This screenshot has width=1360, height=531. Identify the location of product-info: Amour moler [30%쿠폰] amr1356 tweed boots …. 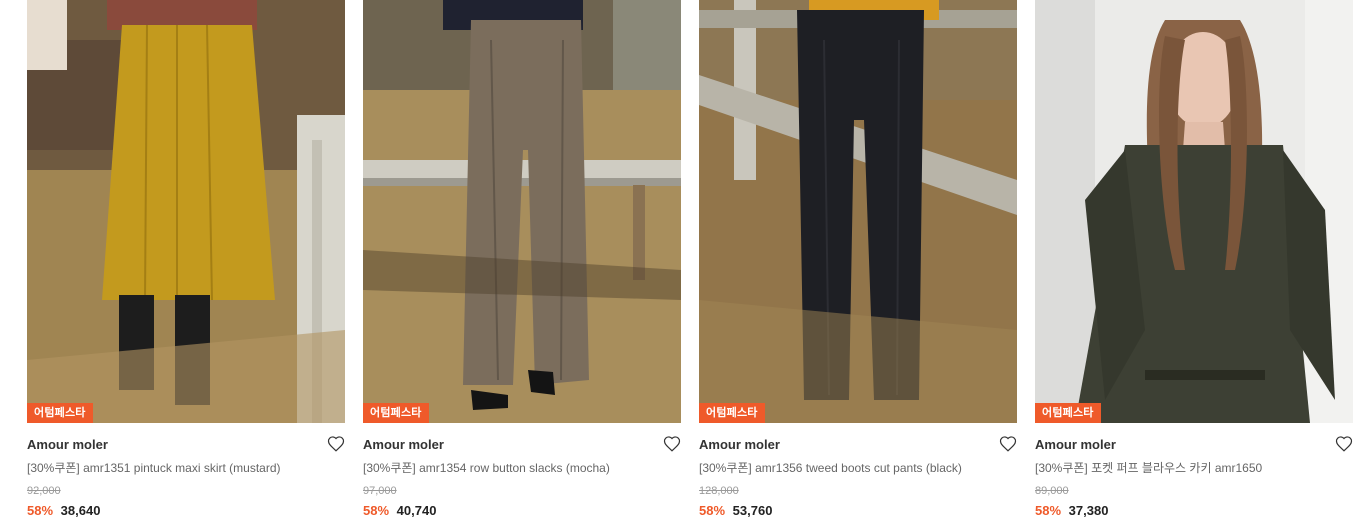
(858, 471).